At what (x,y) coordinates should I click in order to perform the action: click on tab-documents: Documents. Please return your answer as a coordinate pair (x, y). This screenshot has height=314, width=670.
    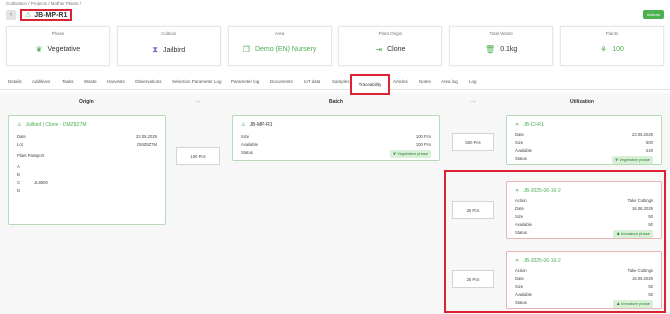
    Looking at the image, I should click on (281, 81).